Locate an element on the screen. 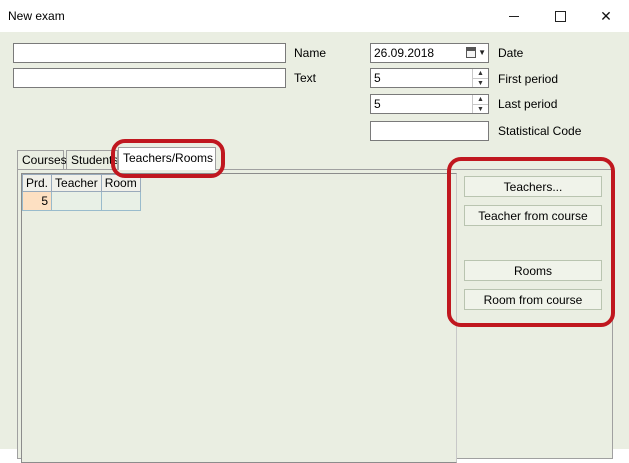 The width and height of the screenshot is (629, 463). rooms-button: Rooms is located at coordinates (533, 270).